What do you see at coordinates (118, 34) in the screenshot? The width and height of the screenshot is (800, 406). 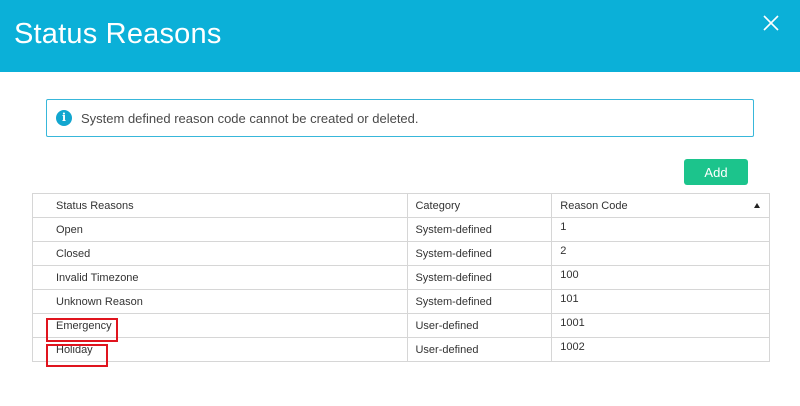 I see `page-title: Status Reasons` at bounding box center [118, 34].